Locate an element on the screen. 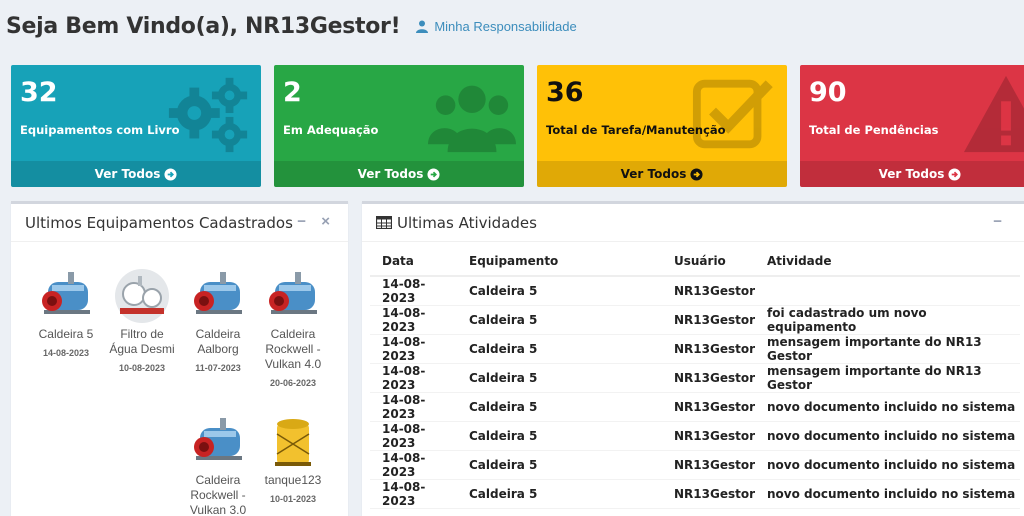 This screenshot has width=1024, height=516. panel-header: Ultimas Atividades − is located at coordinates (693, 223).